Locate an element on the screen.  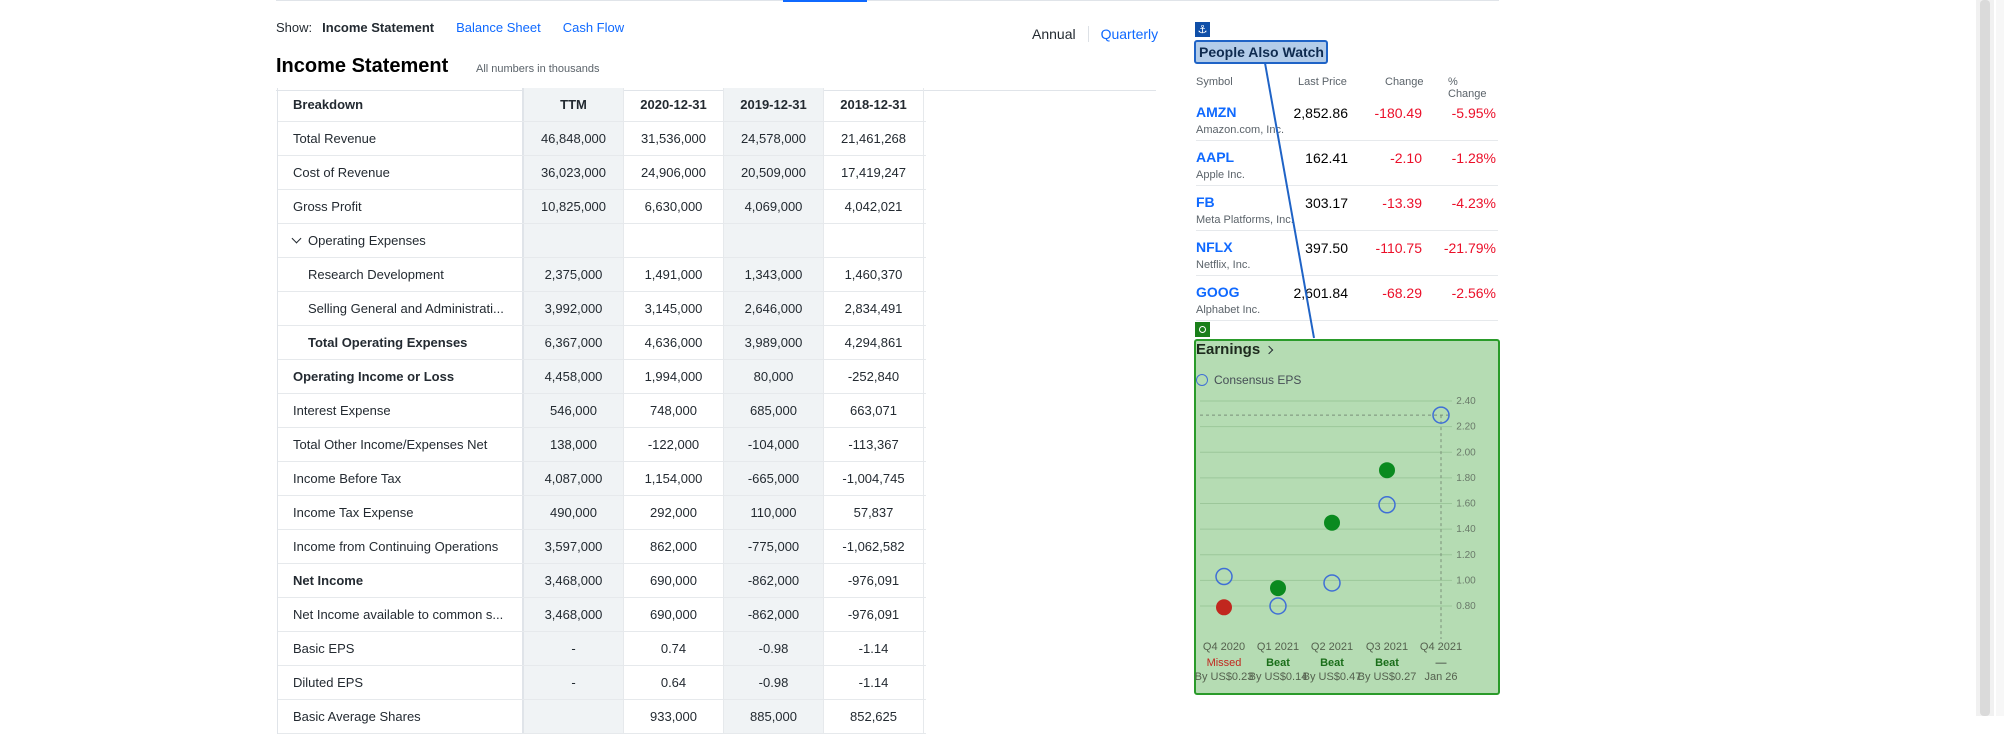
watch-row: FB Meta Platforms, Inc. 303.17 -13.39 -4.23% is located at coordinates (1347, 208).